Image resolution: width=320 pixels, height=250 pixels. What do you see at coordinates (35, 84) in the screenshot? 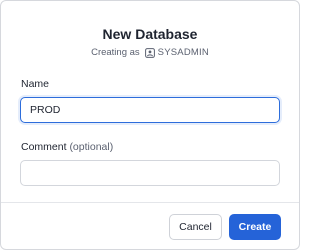
I see `name-label: Name` at bounding box center [35, 84].